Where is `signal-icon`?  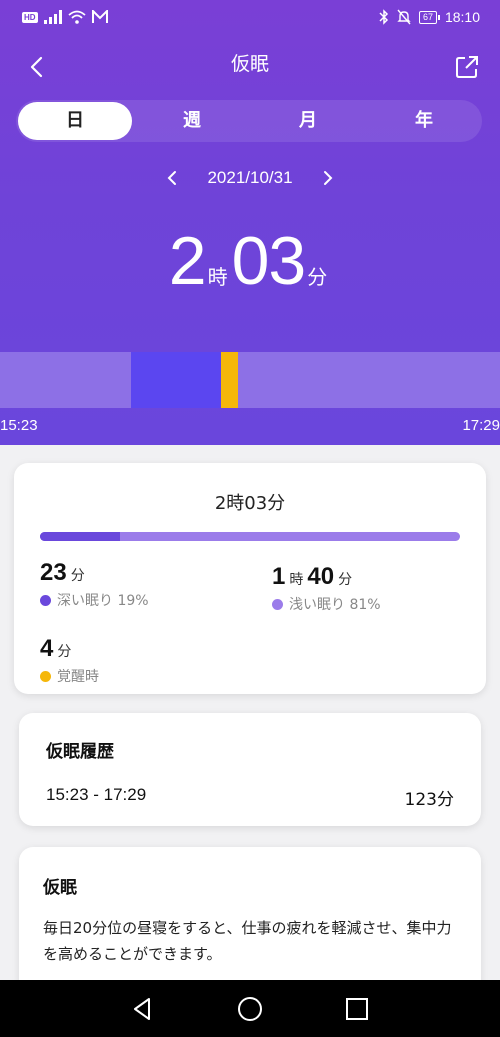 signal-icon is located at coordinates (52, 17).